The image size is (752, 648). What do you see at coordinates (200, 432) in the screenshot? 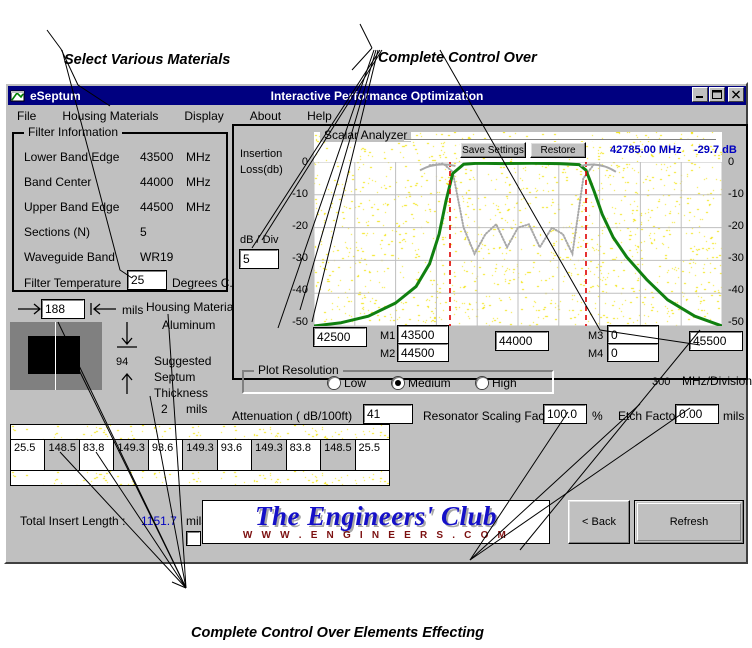
I see `insert-strip-top` at bounding box center [200, 432].